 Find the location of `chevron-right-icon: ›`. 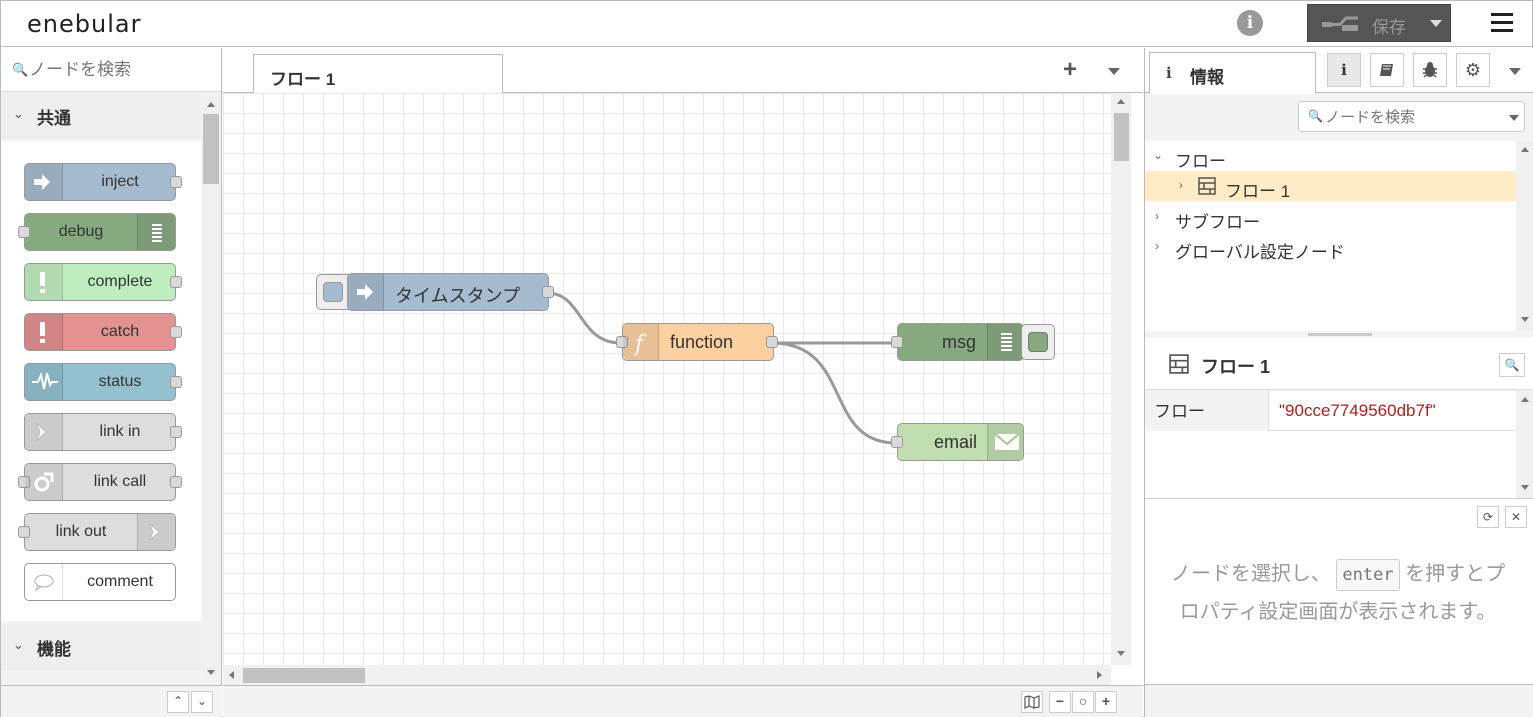

chevron-right-icon: › is located at coordinates (1157, 246).